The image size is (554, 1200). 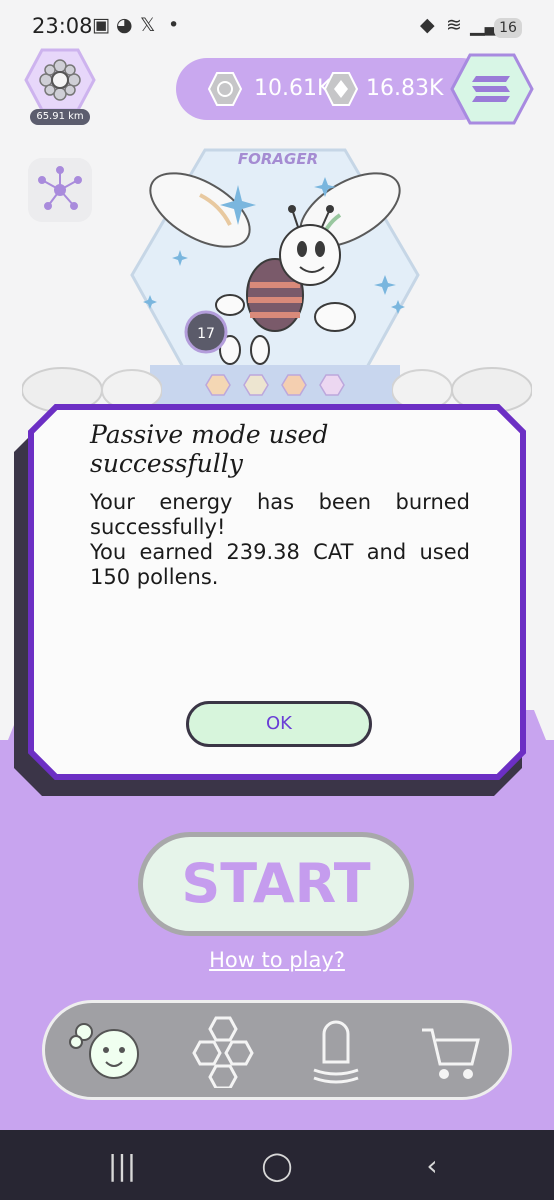 I want to click on home-button: ◯, so click(x=277, y=1166).